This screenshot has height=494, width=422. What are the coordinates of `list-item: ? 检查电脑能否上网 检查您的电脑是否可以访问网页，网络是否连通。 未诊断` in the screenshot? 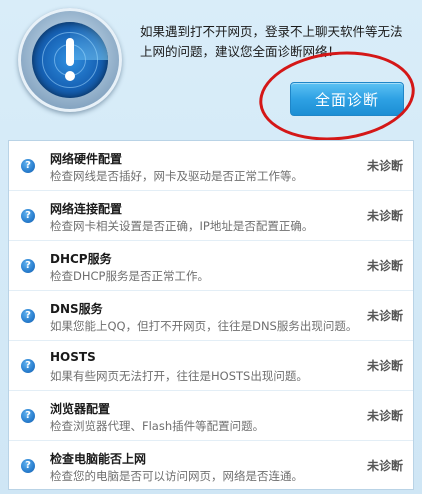 It's located at (211, 466).